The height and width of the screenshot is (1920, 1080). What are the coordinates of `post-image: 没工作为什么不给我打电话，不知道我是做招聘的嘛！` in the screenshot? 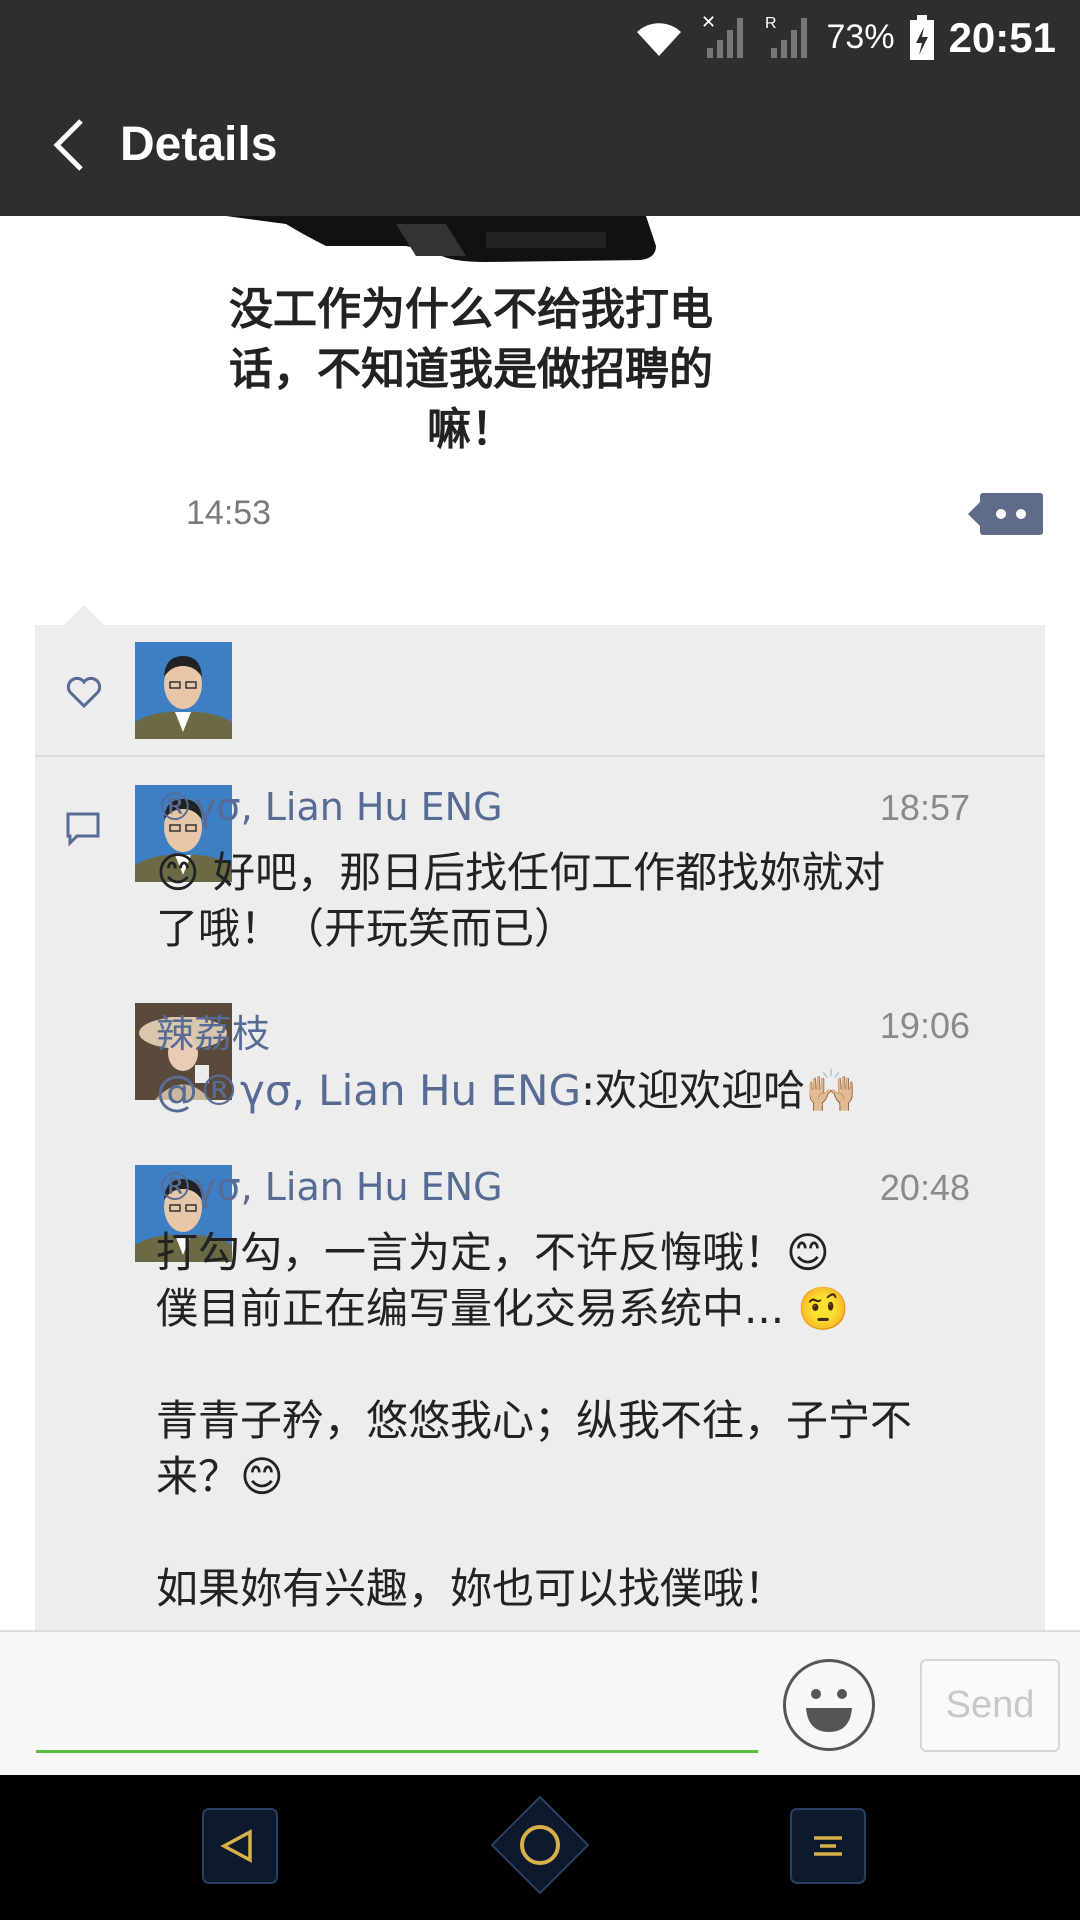 It's located at (471, 336).